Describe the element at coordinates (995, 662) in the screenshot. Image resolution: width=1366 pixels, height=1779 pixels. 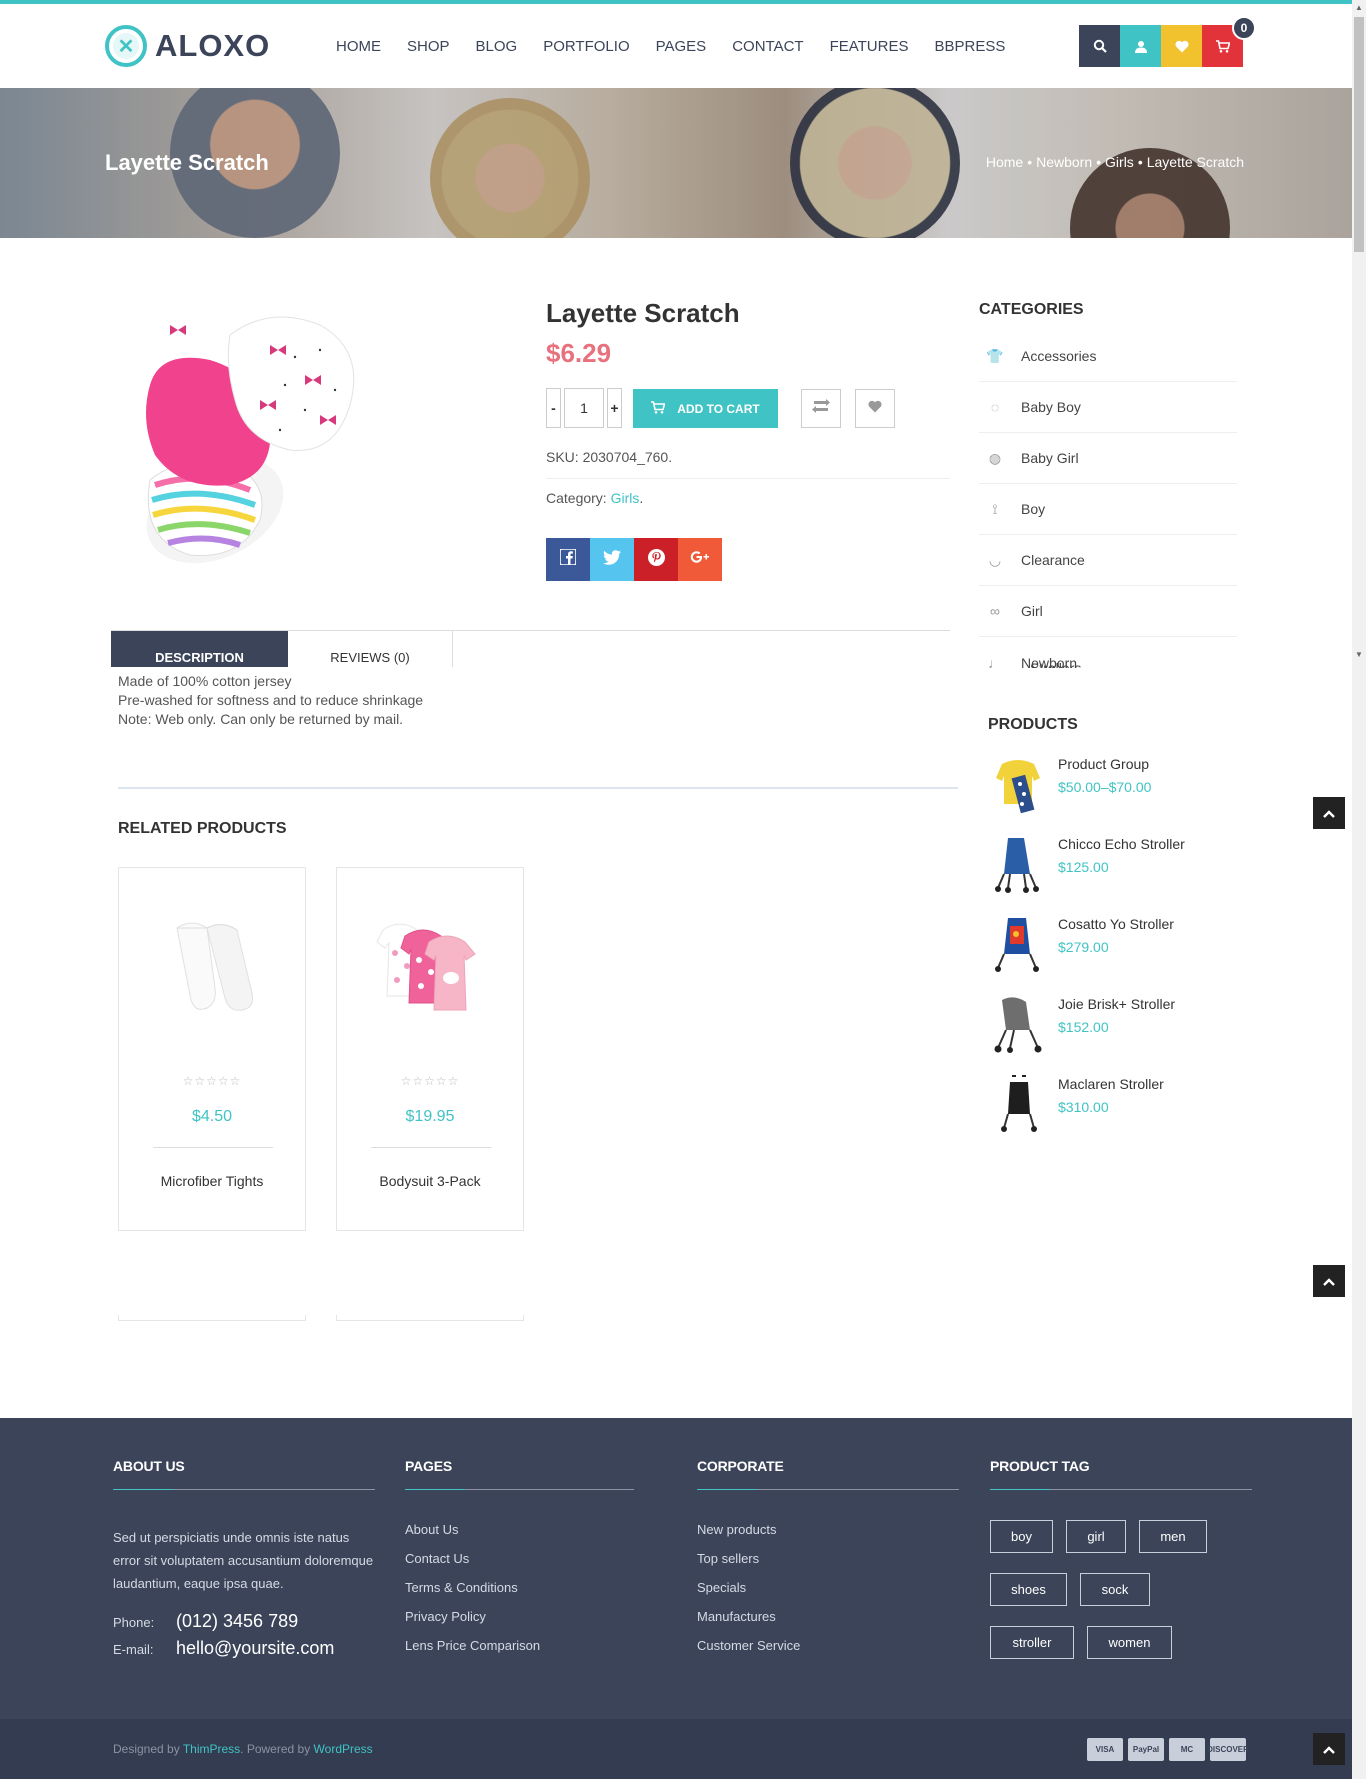
I see `sock-icon: ♩` at that location.